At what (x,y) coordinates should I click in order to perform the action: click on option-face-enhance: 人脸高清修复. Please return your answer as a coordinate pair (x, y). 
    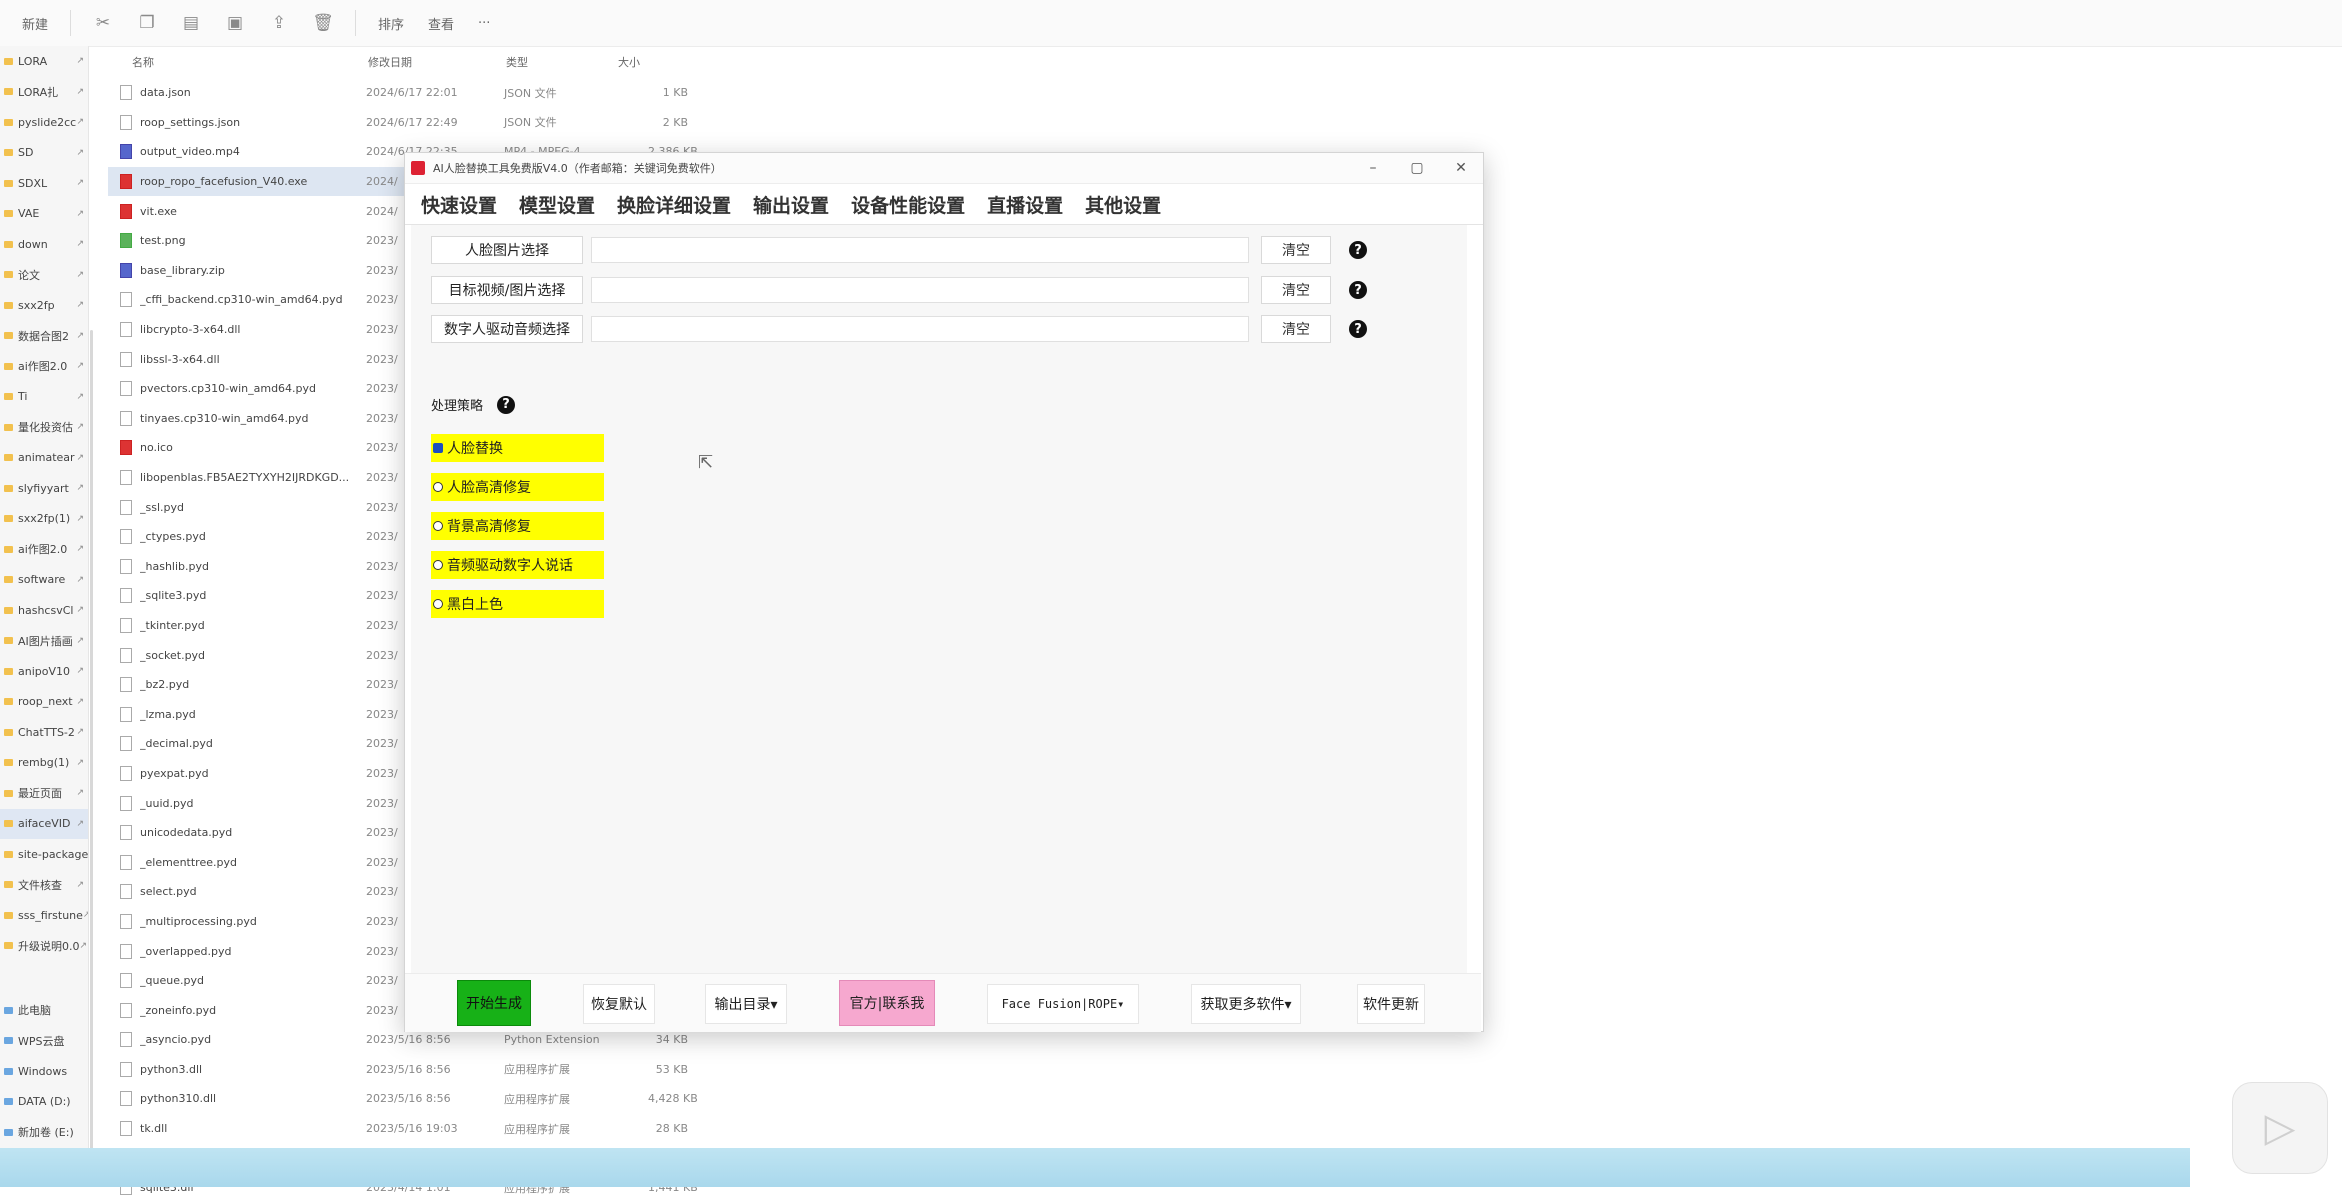
    Looking at the image, I should click on (517, 487).